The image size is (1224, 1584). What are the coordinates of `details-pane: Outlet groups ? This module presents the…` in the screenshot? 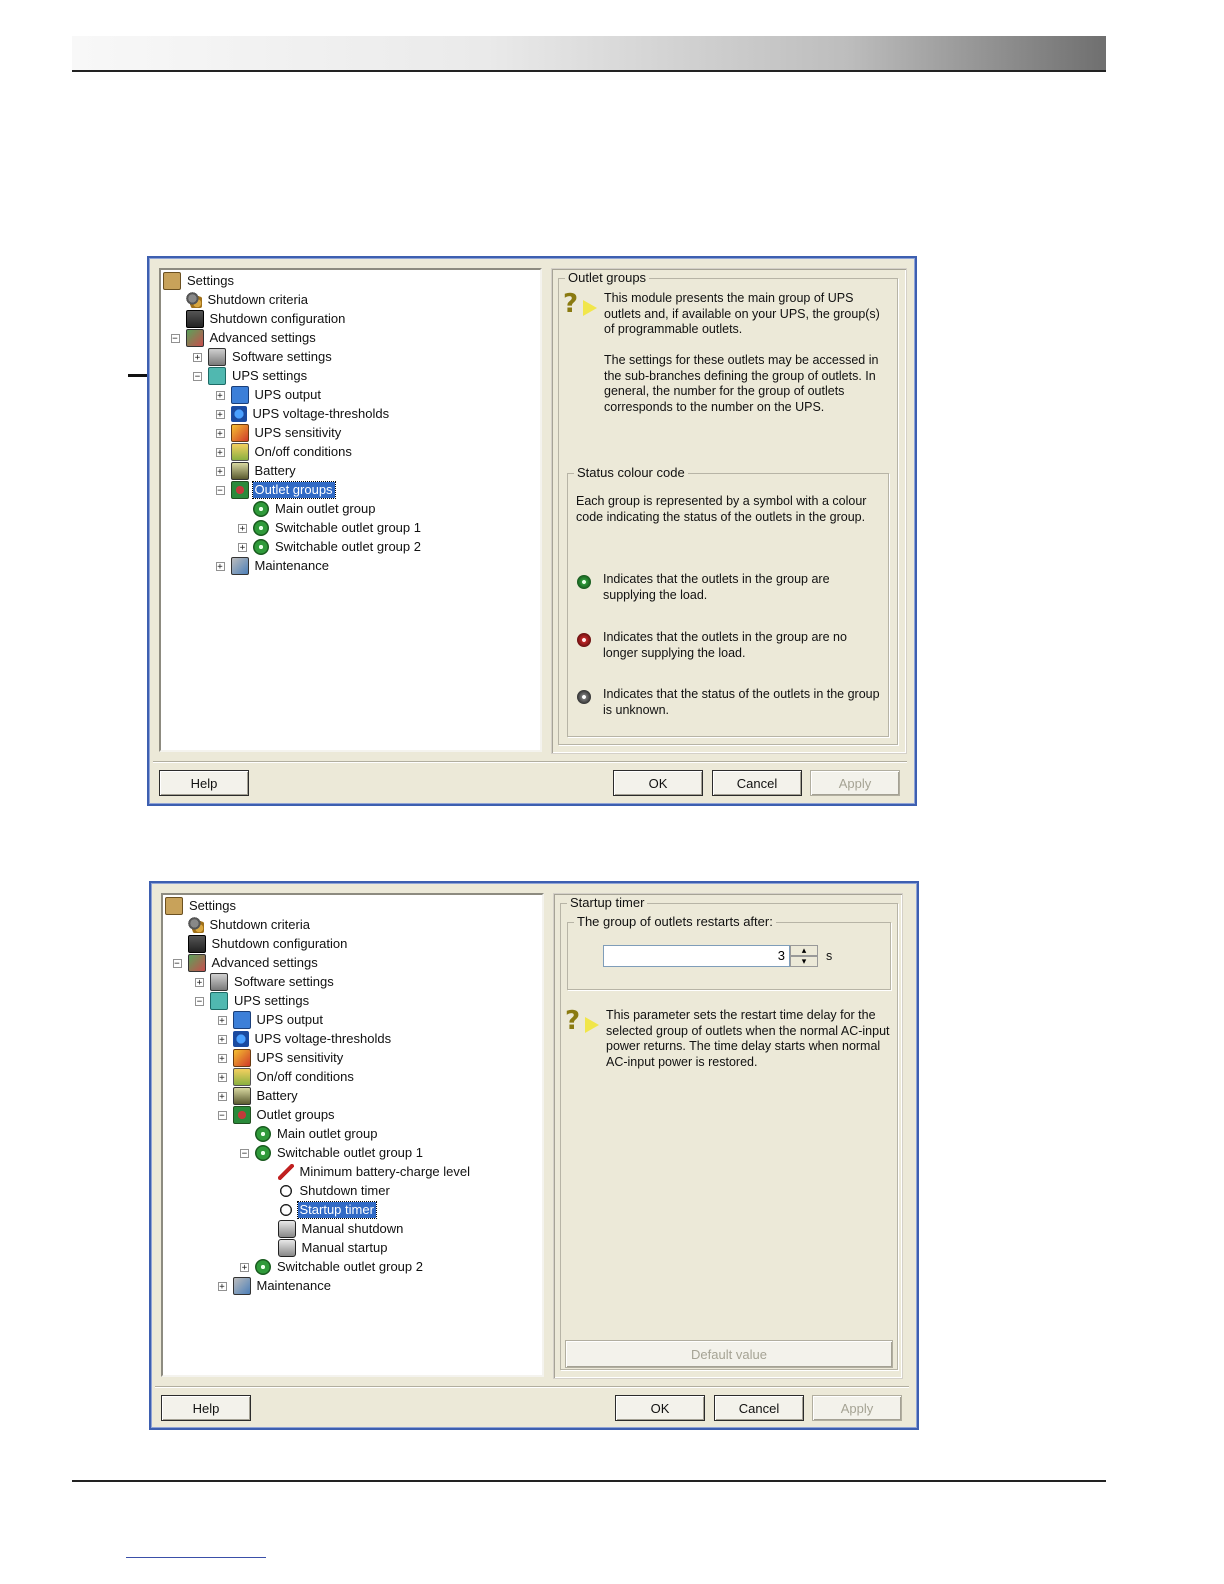 It's located at (729, 511).